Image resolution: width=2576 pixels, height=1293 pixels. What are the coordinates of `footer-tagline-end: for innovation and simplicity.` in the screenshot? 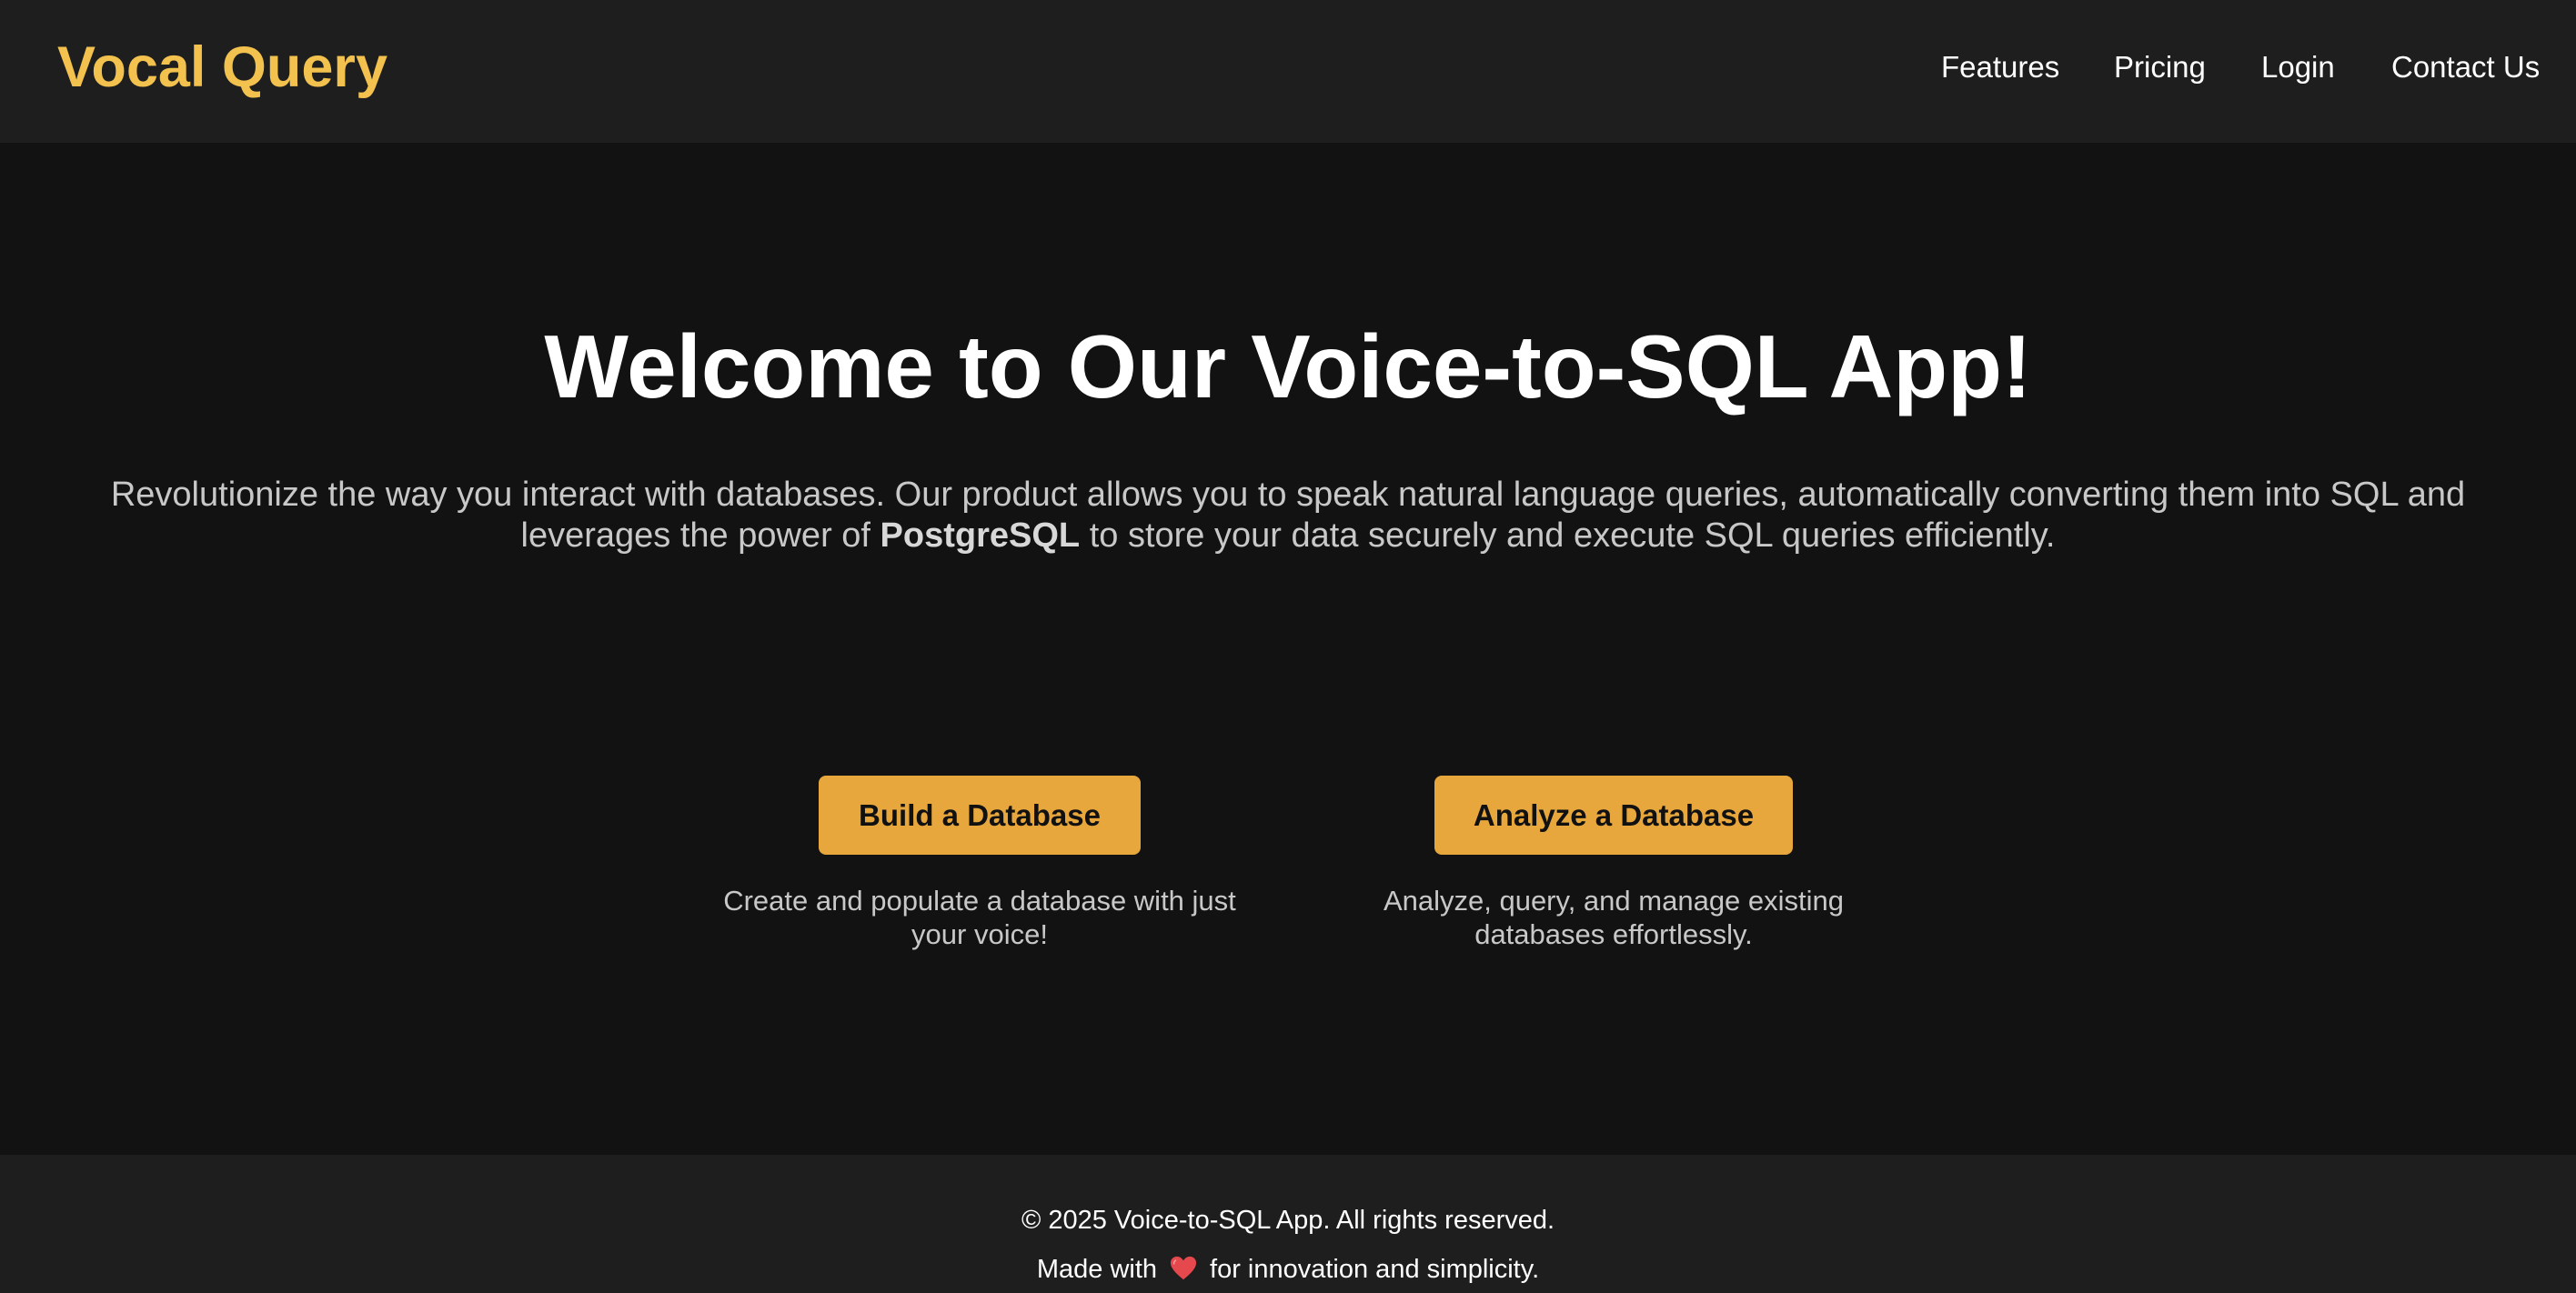 It's located at (1375, 1269).